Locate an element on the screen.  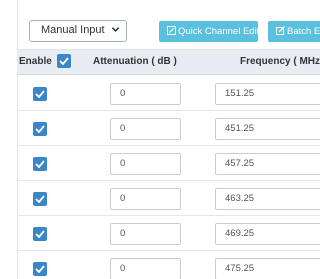
table-row: 0 151.25 is located at coordinates (168, 93).